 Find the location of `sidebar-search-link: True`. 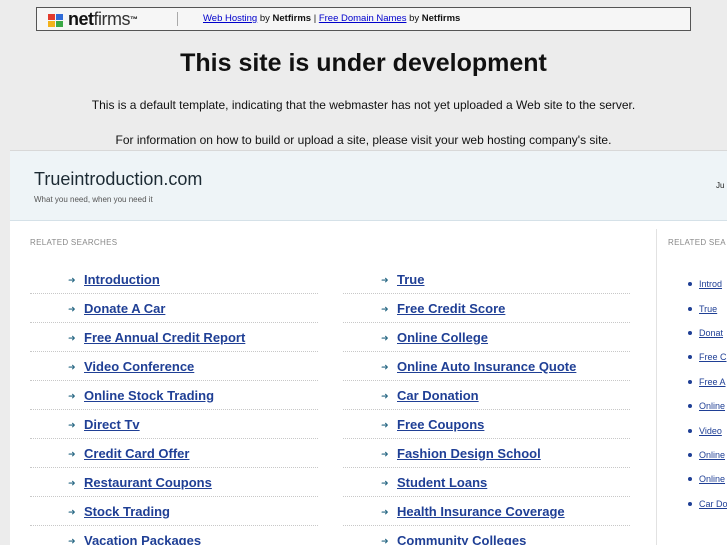

sidebar-search-link: True is located at coordinates (708, 309).